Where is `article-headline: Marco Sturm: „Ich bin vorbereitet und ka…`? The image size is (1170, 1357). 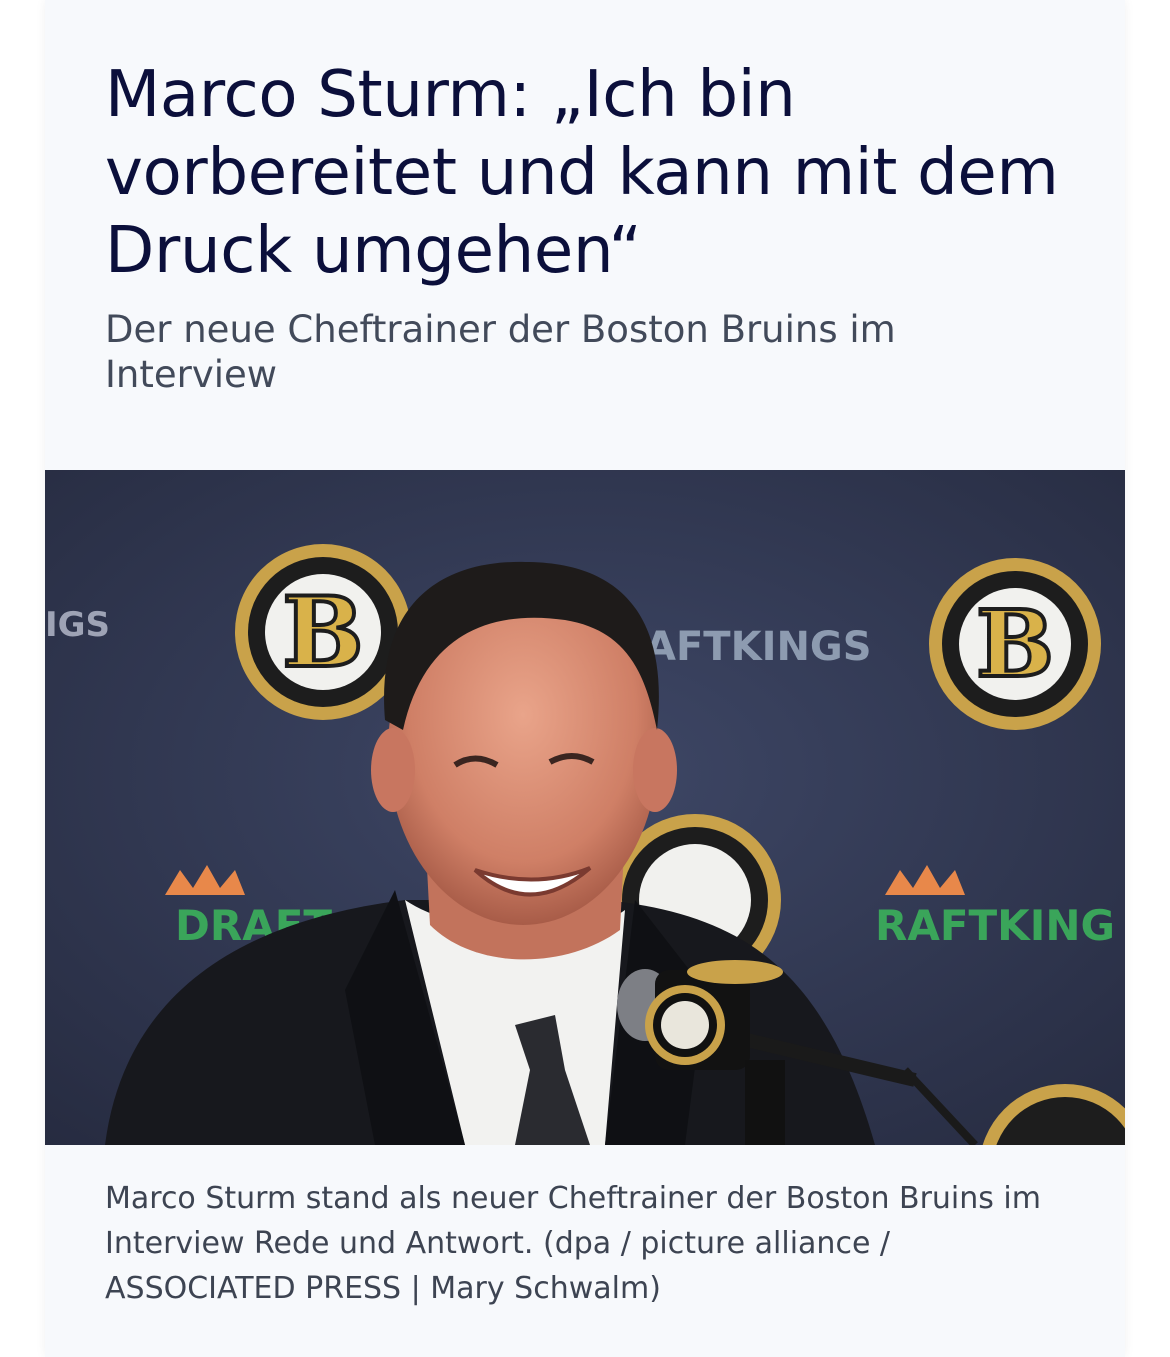
article-headline: Marco Sturm: „Ich bin vorbereitet und ka… is located at coordinates (582, 173).